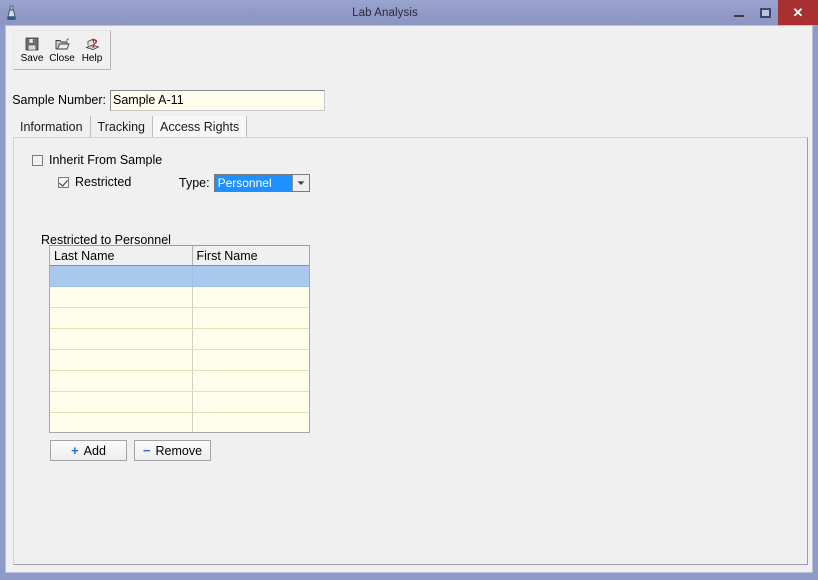 This screenshot has width=818, height=580. Describe the element at coordinates (103, 182) in the screenshot. I see `restricted-label: Restricted` at that location.